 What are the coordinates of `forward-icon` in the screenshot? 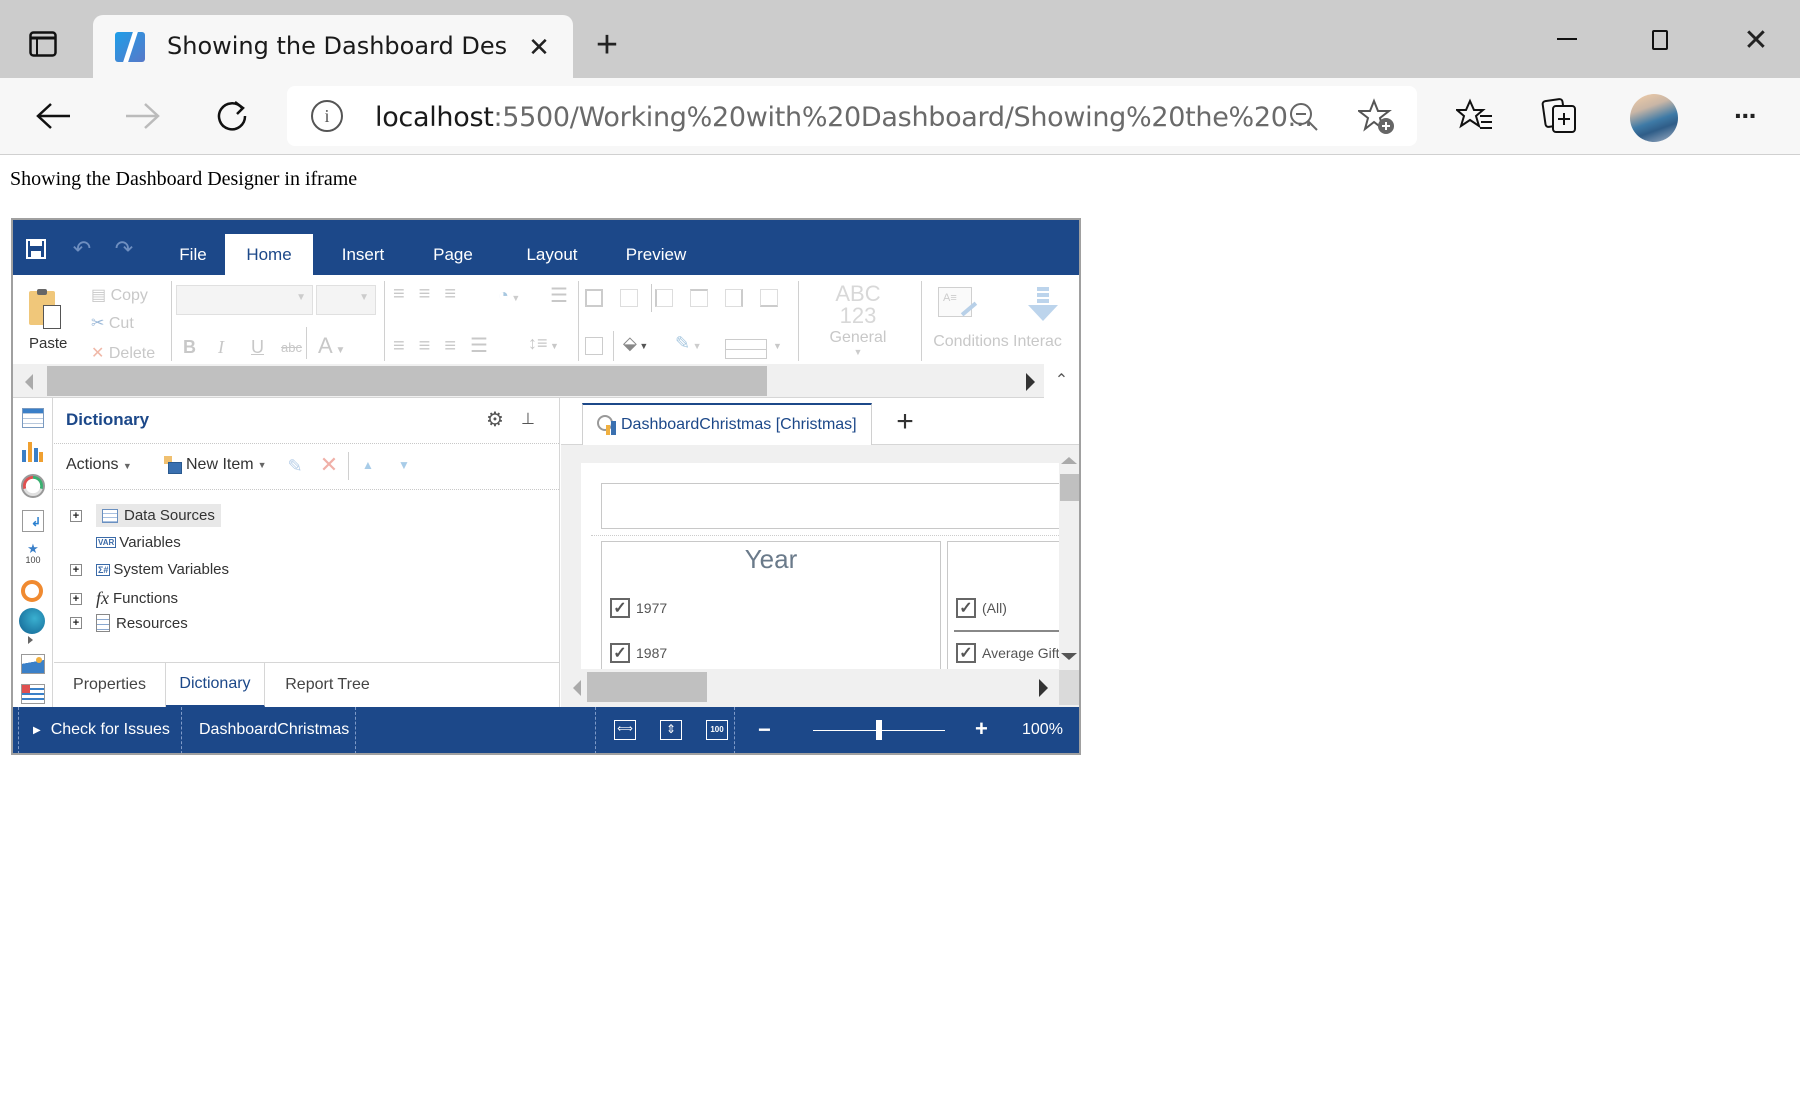 It's located at (142, 116).